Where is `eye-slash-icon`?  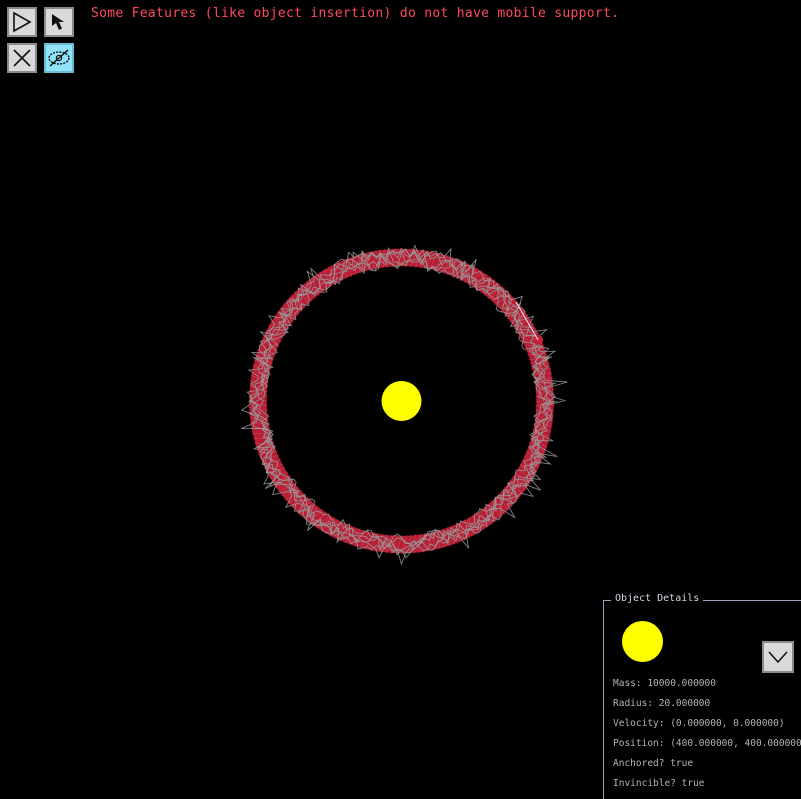 eye-slash-icon is located at coordinates (59, 58).